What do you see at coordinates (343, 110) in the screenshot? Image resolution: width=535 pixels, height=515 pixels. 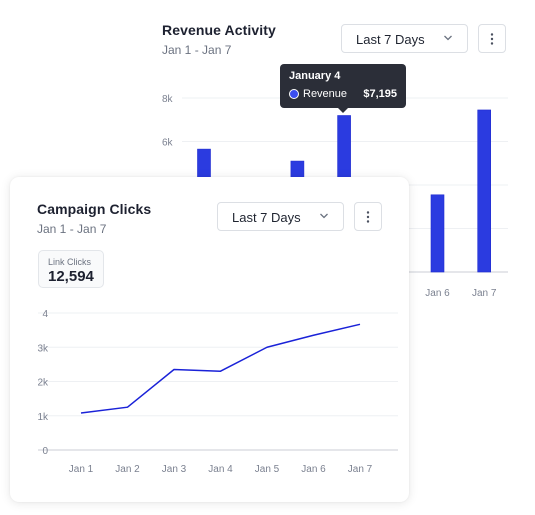 I see `tooltip-arrow` at bounding box center [343, 110].